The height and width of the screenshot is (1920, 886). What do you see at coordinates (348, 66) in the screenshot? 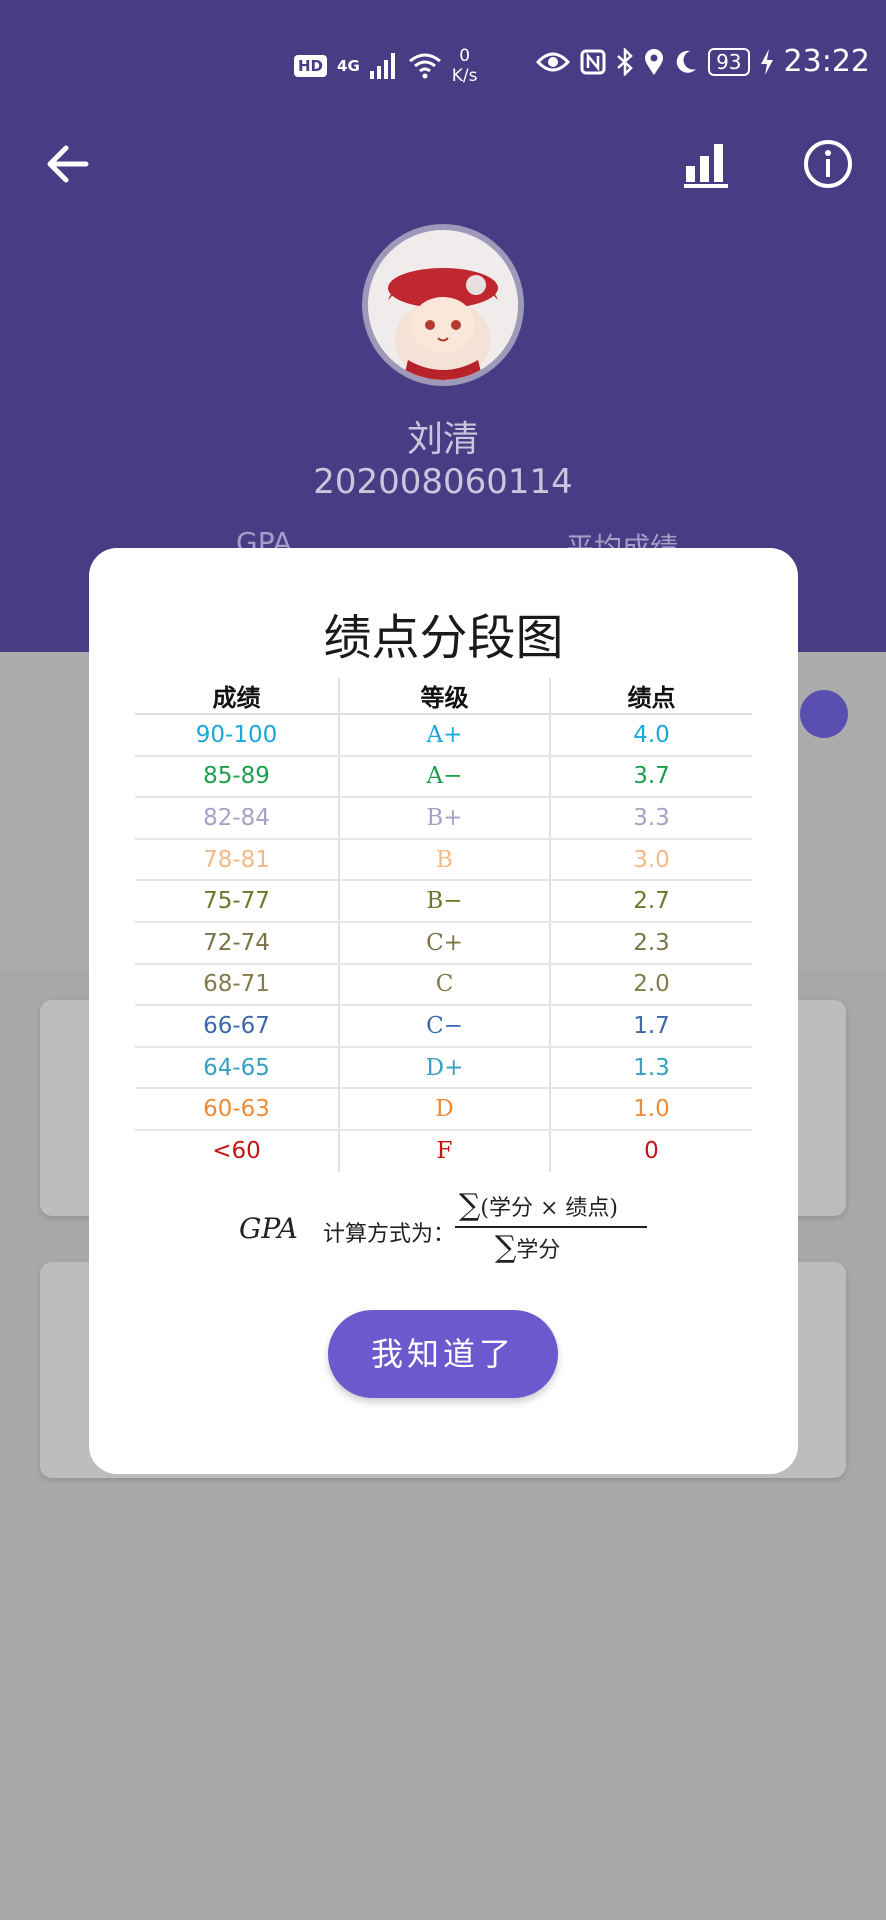
I see `signal-type: 4G` at bounding box center [348, 66].